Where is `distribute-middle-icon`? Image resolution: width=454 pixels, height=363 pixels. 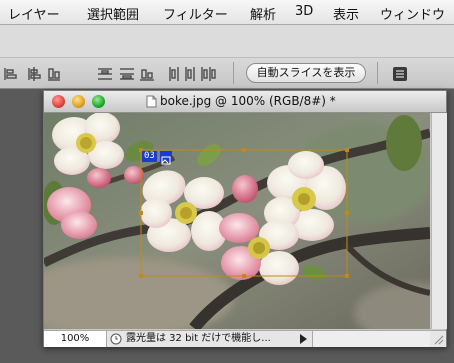
distribute-middle-icon is located at coordinates (127, 74).